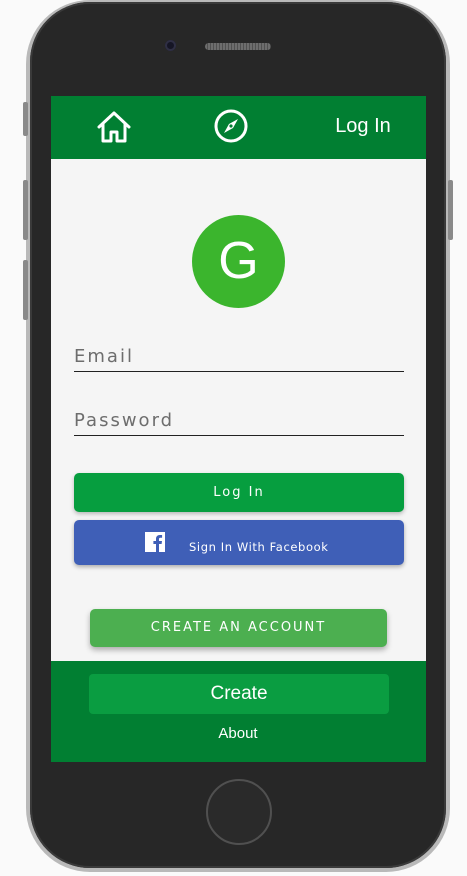 The height and width of the screenshot is (876, 467). I want to click on password-field, so click(239, 420).